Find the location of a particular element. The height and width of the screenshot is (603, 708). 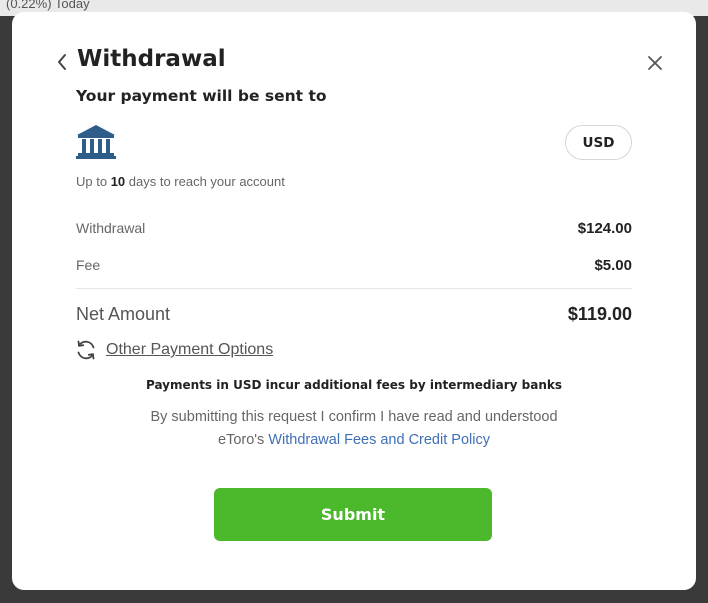

bank-icon is located at coordinates (96, 142).